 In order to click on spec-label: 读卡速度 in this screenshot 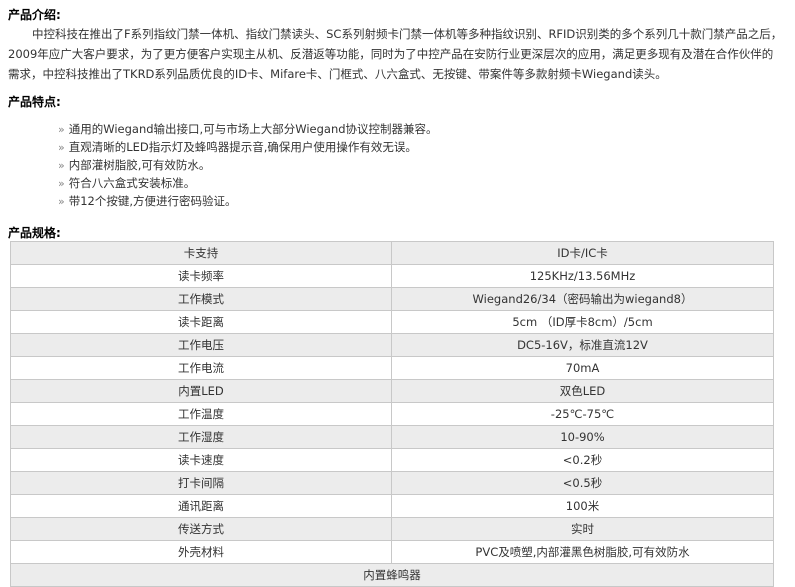, I will do `click(201, 460)`.